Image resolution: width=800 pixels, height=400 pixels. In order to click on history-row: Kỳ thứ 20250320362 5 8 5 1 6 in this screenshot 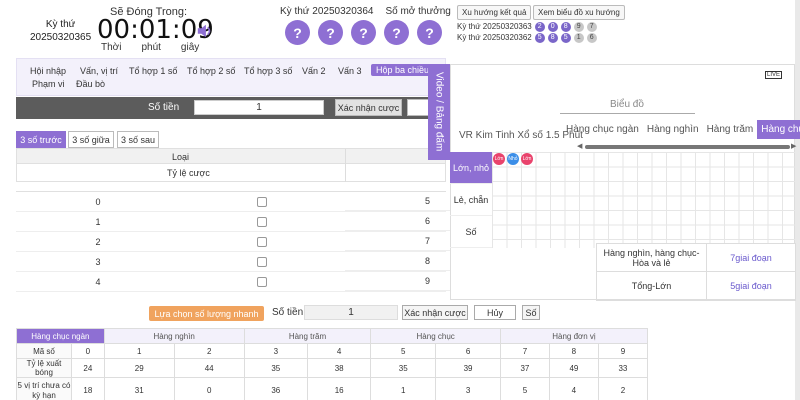, I will do `click(527, 37)`.